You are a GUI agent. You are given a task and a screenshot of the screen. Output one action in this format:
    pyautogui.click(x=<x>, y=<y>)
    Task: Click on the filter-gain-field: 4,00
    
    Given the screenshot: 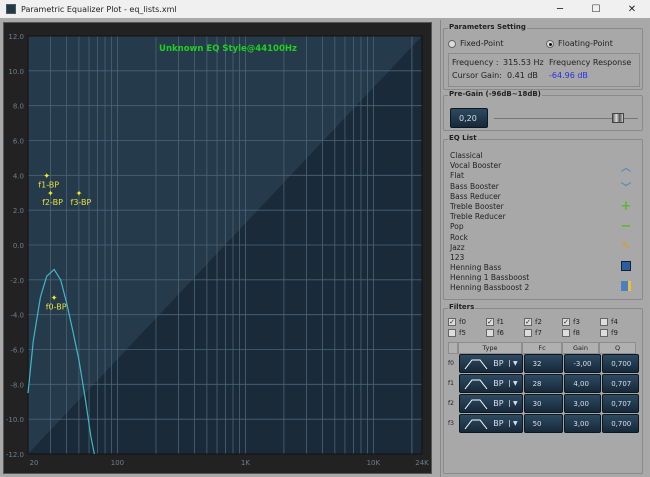 What is the action you would take?
    pyautogui.click(x=583, y=383)
    